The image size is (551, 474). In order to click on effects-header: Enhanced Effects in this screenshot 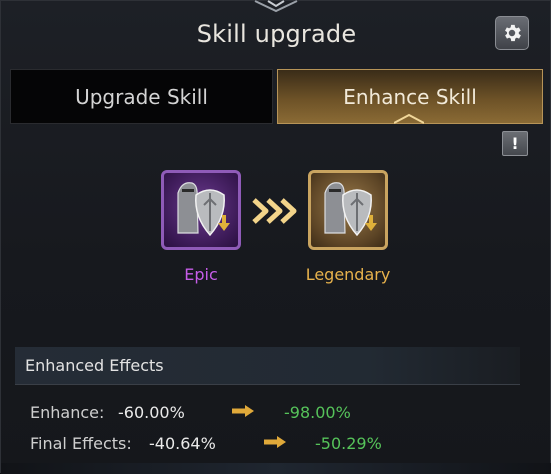, I will do `click(267, 365)`.